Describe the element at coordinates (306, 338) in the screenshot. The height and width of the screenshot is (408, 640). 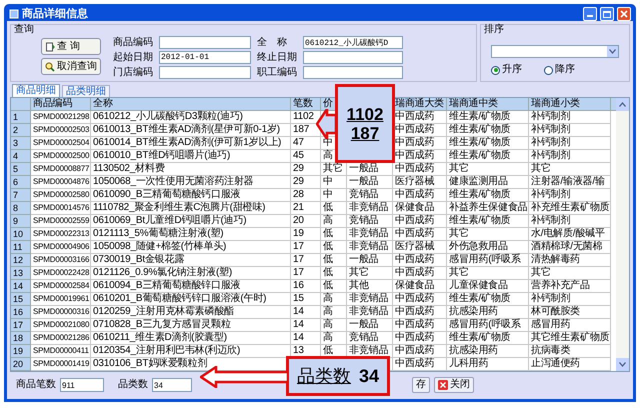
I see `table-cell: 14` at that location.